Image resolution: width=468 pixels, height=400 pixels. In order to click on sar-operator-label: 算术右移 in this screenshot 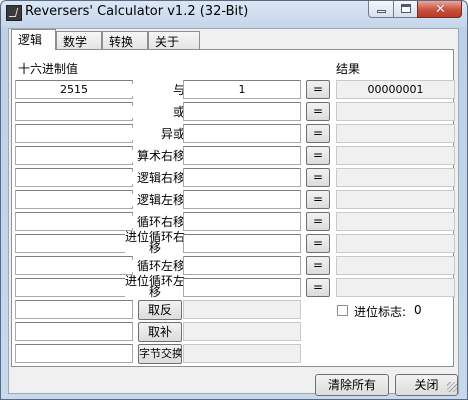, I will do `click(155, 156)`.